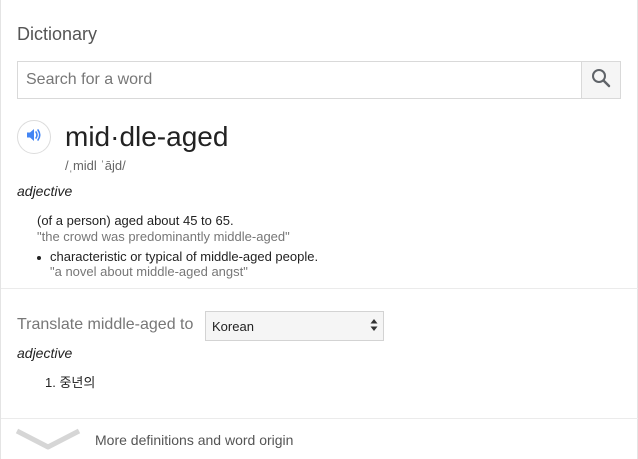 The width and height of the screenshot is (638, 459). Describe the element at coordinates (319, 439) in the screenshot. I see `more-definitions-button: More definitions and word origin` at that location.